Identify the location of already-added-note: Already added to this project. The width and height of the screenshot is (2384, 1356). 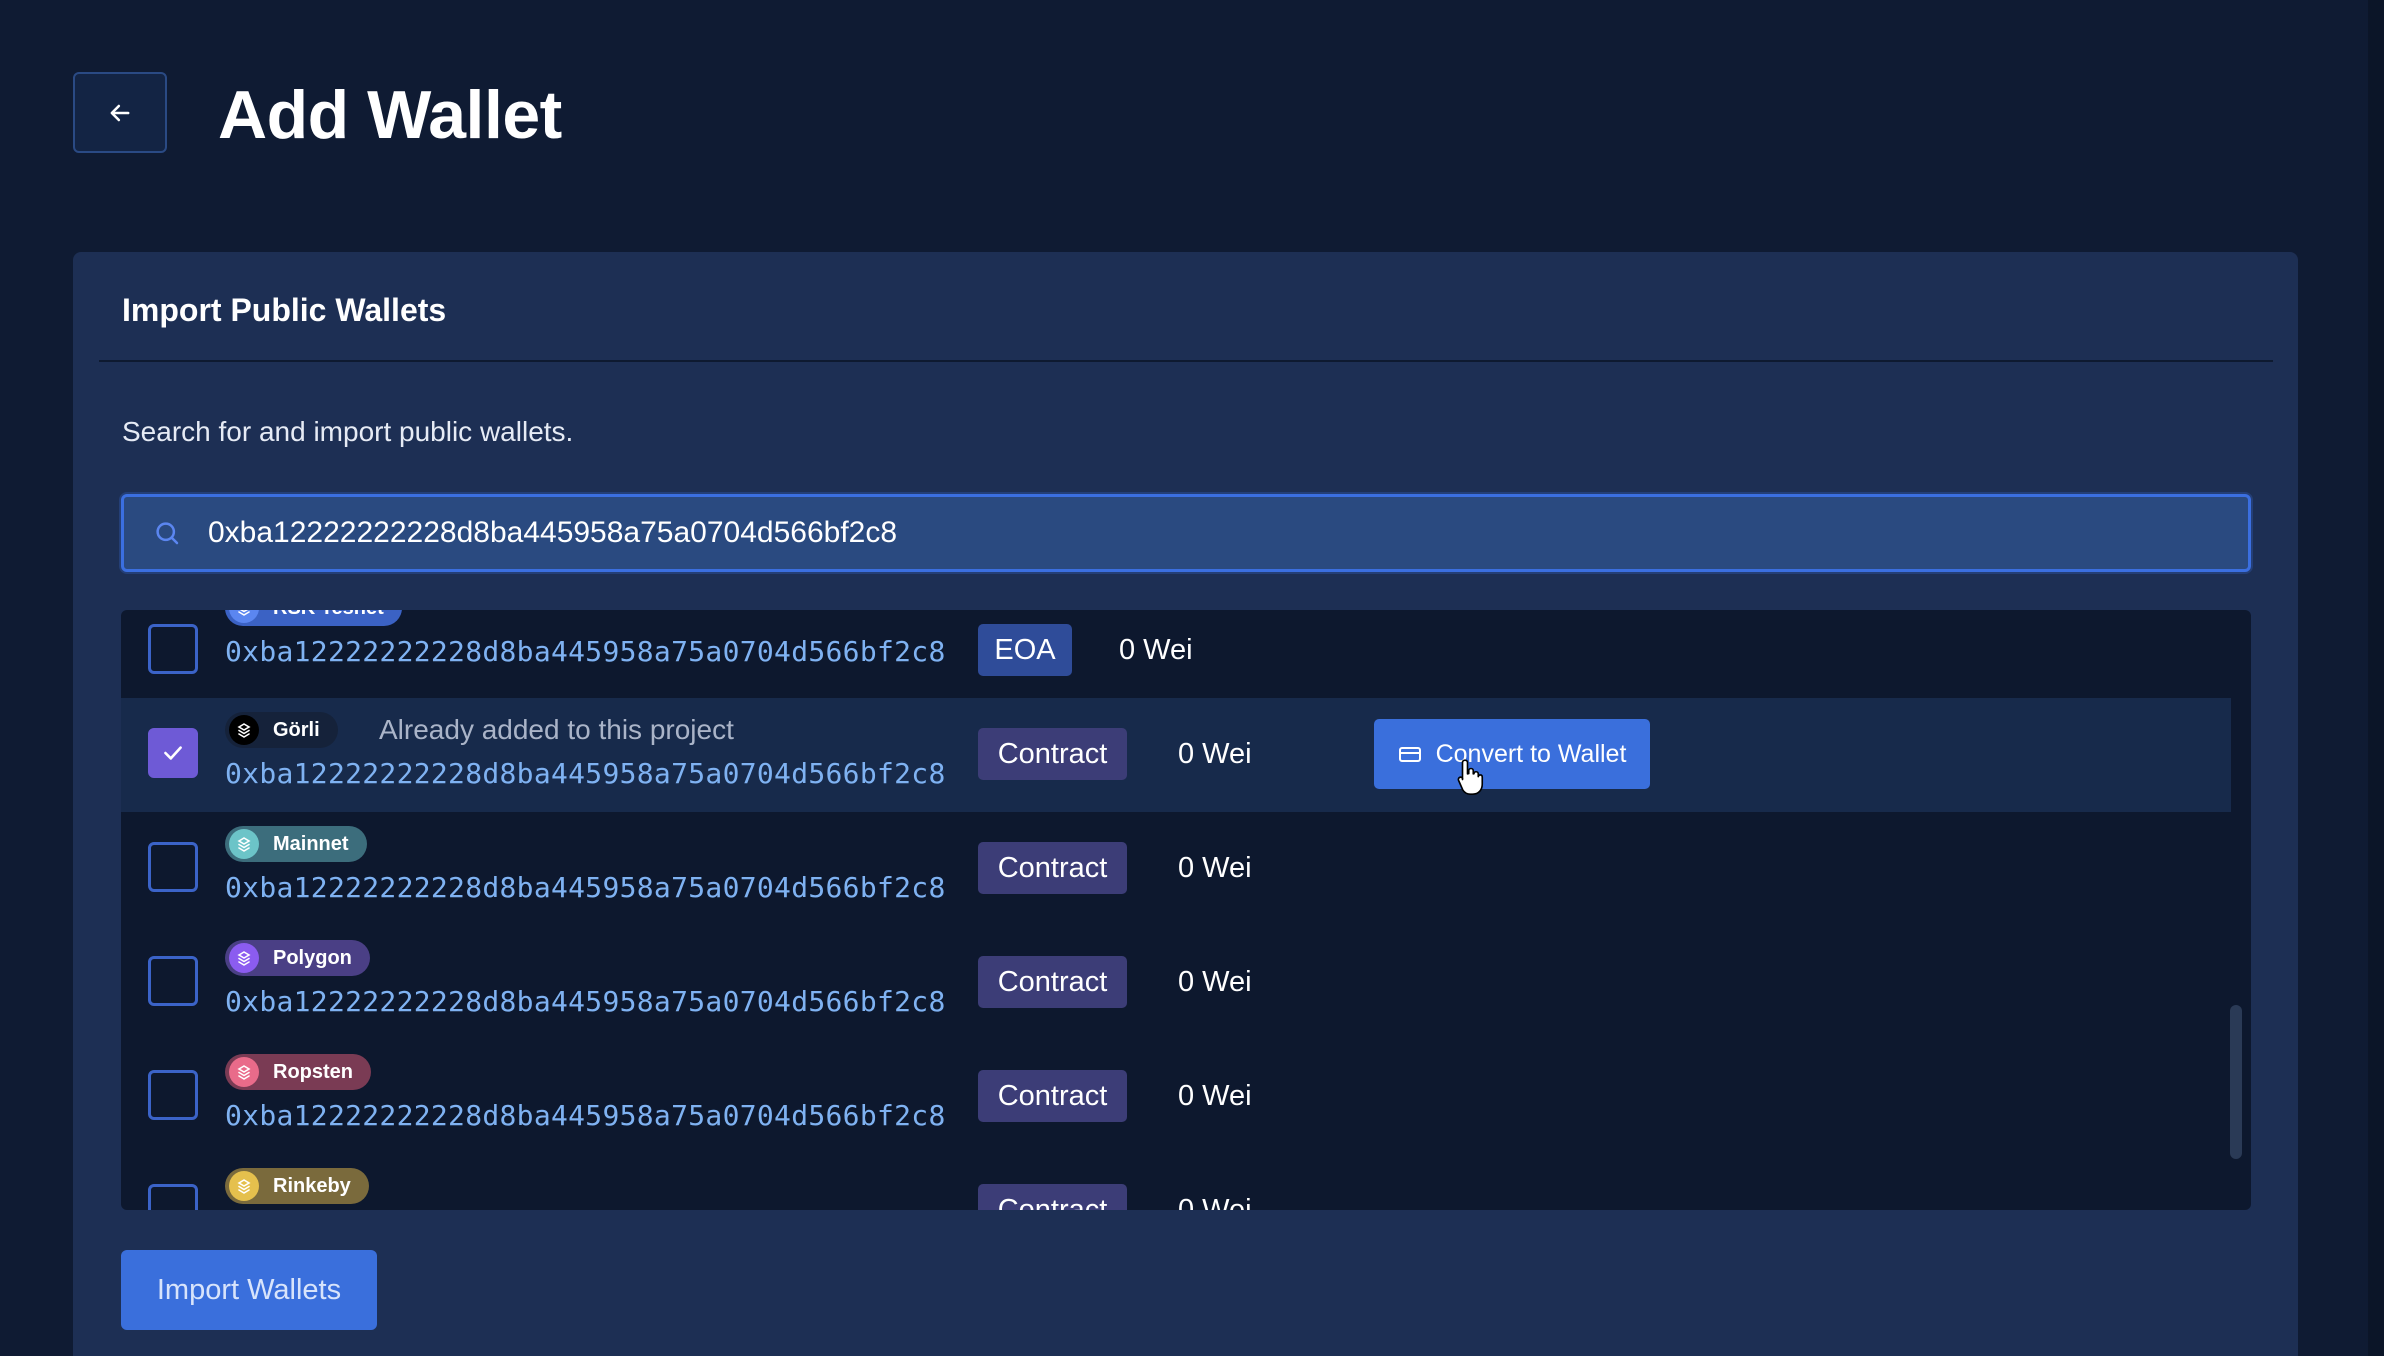
(556, 729).